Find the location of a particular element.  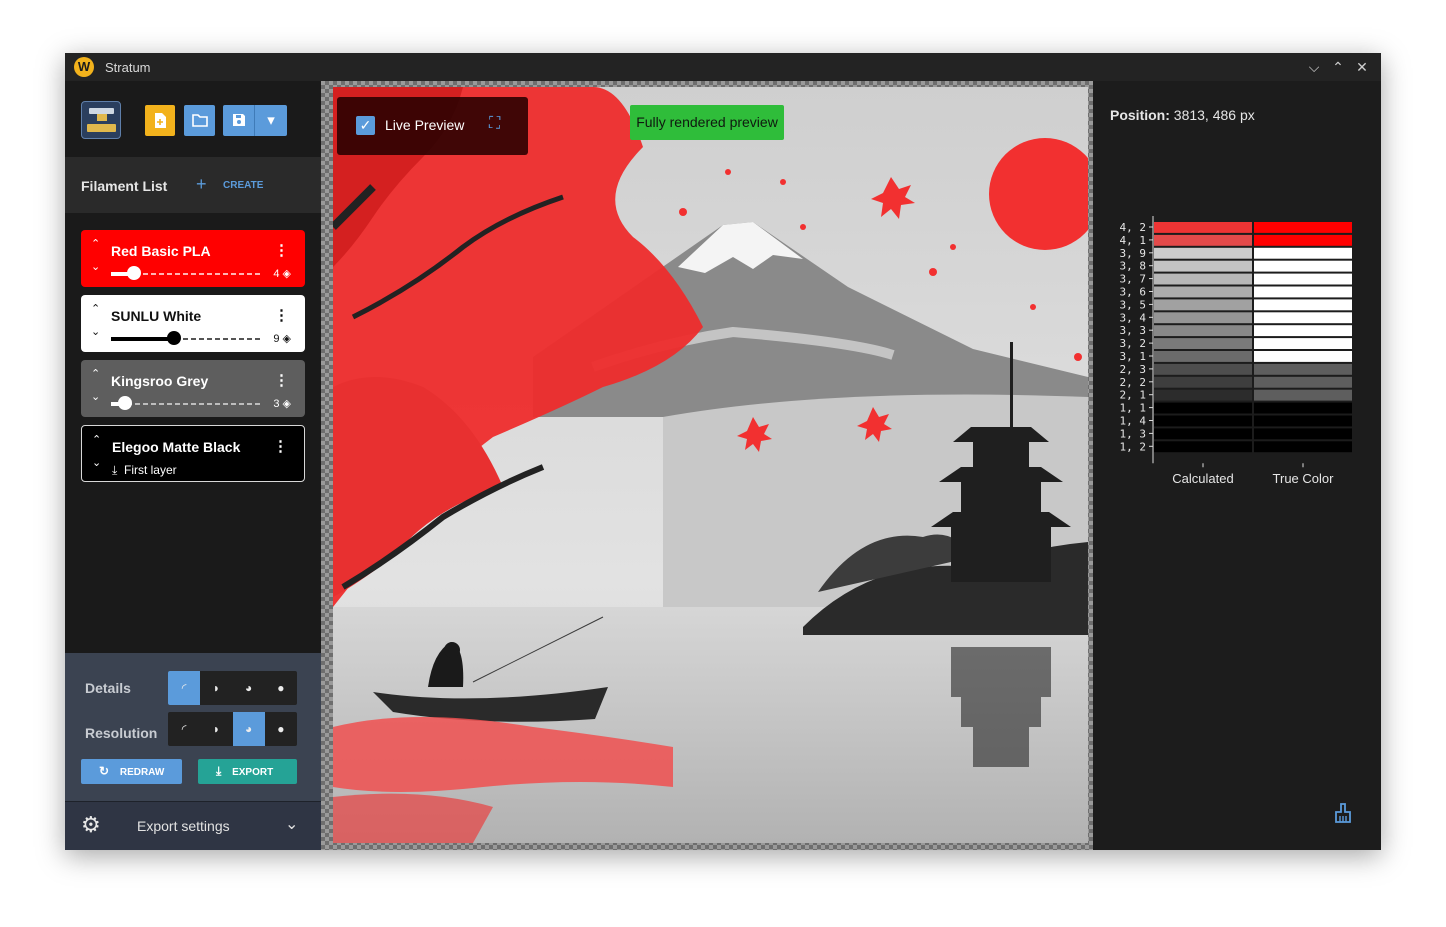

filament-list-header: Filament List + CREATE is located at coordinates (193, 185).